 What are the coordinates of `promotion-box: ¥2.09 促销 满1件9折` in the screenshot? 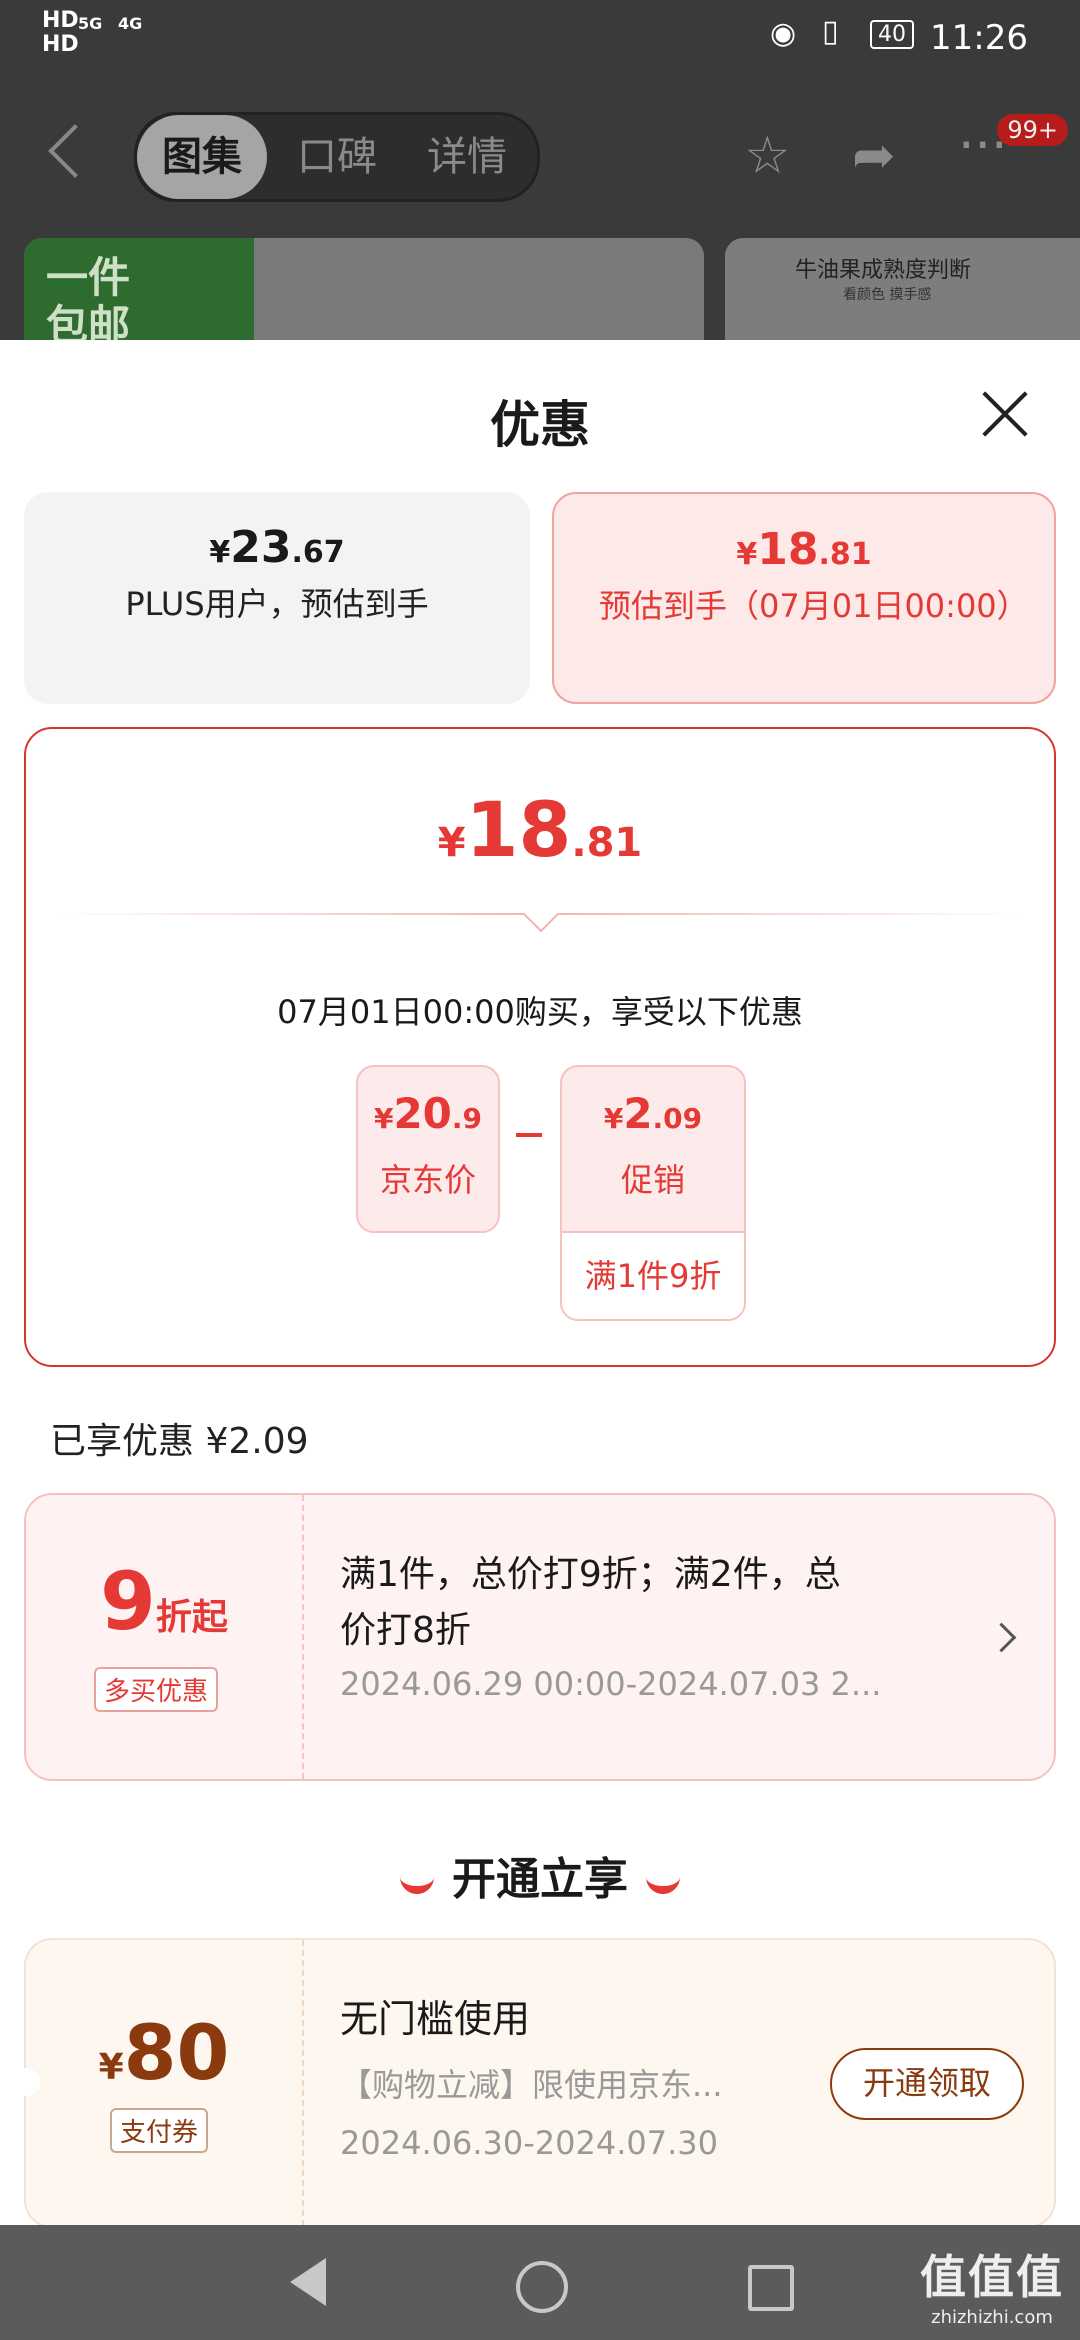 It's located at (653, 1193).